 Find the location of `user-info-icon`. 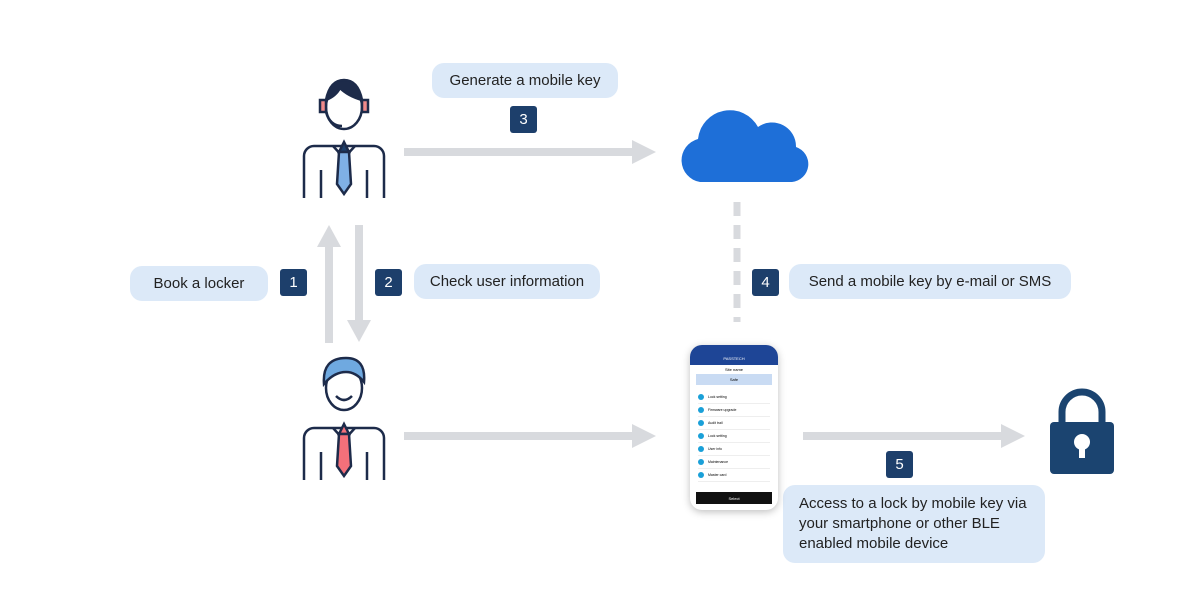

user-info-icon is located at coordinates (701, 449).